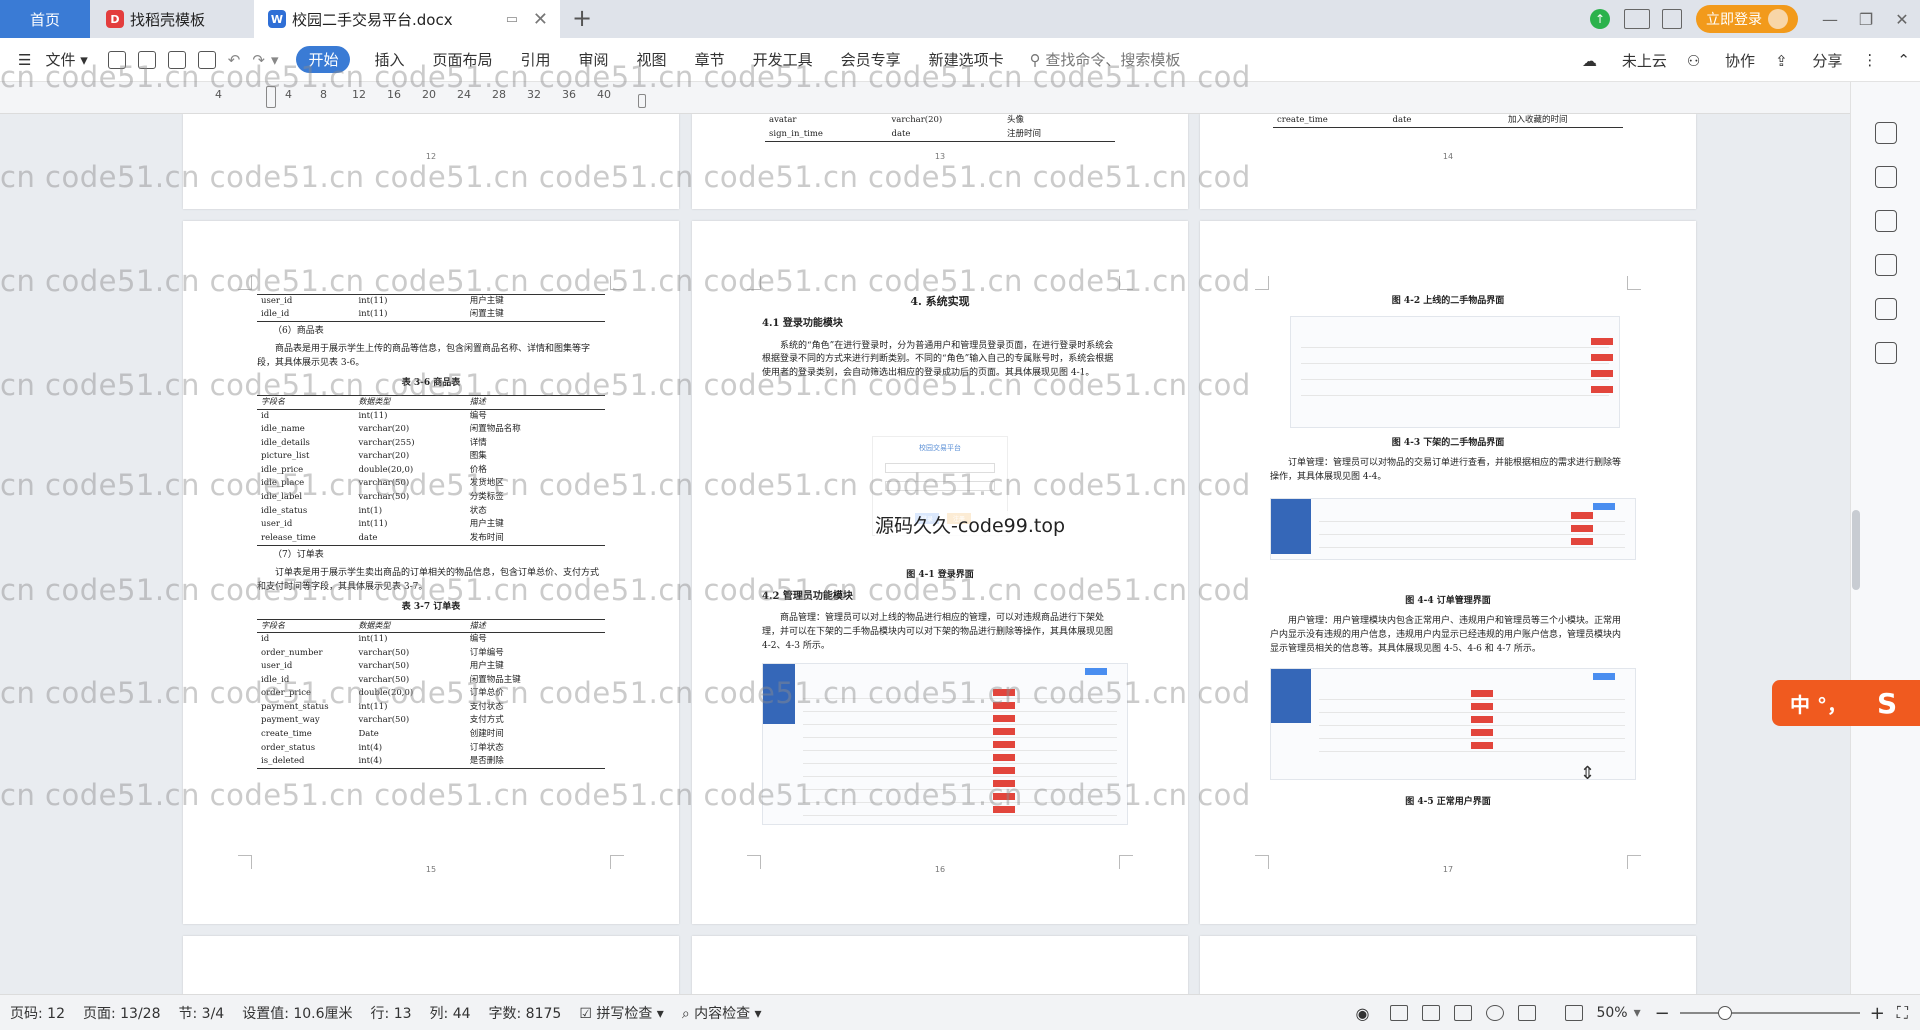 This screenshot has width=1920, height=1030. What do you see at coordinates (176, 59) in the screenshot?
I see `print-icon` at bounding box center [176, 59].